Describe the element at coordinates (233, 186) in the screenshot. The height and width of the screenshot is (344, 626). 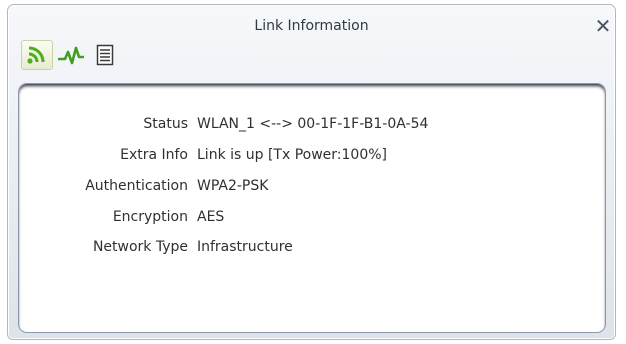
I see `authentication-value: WPA2-PSK` at that location.